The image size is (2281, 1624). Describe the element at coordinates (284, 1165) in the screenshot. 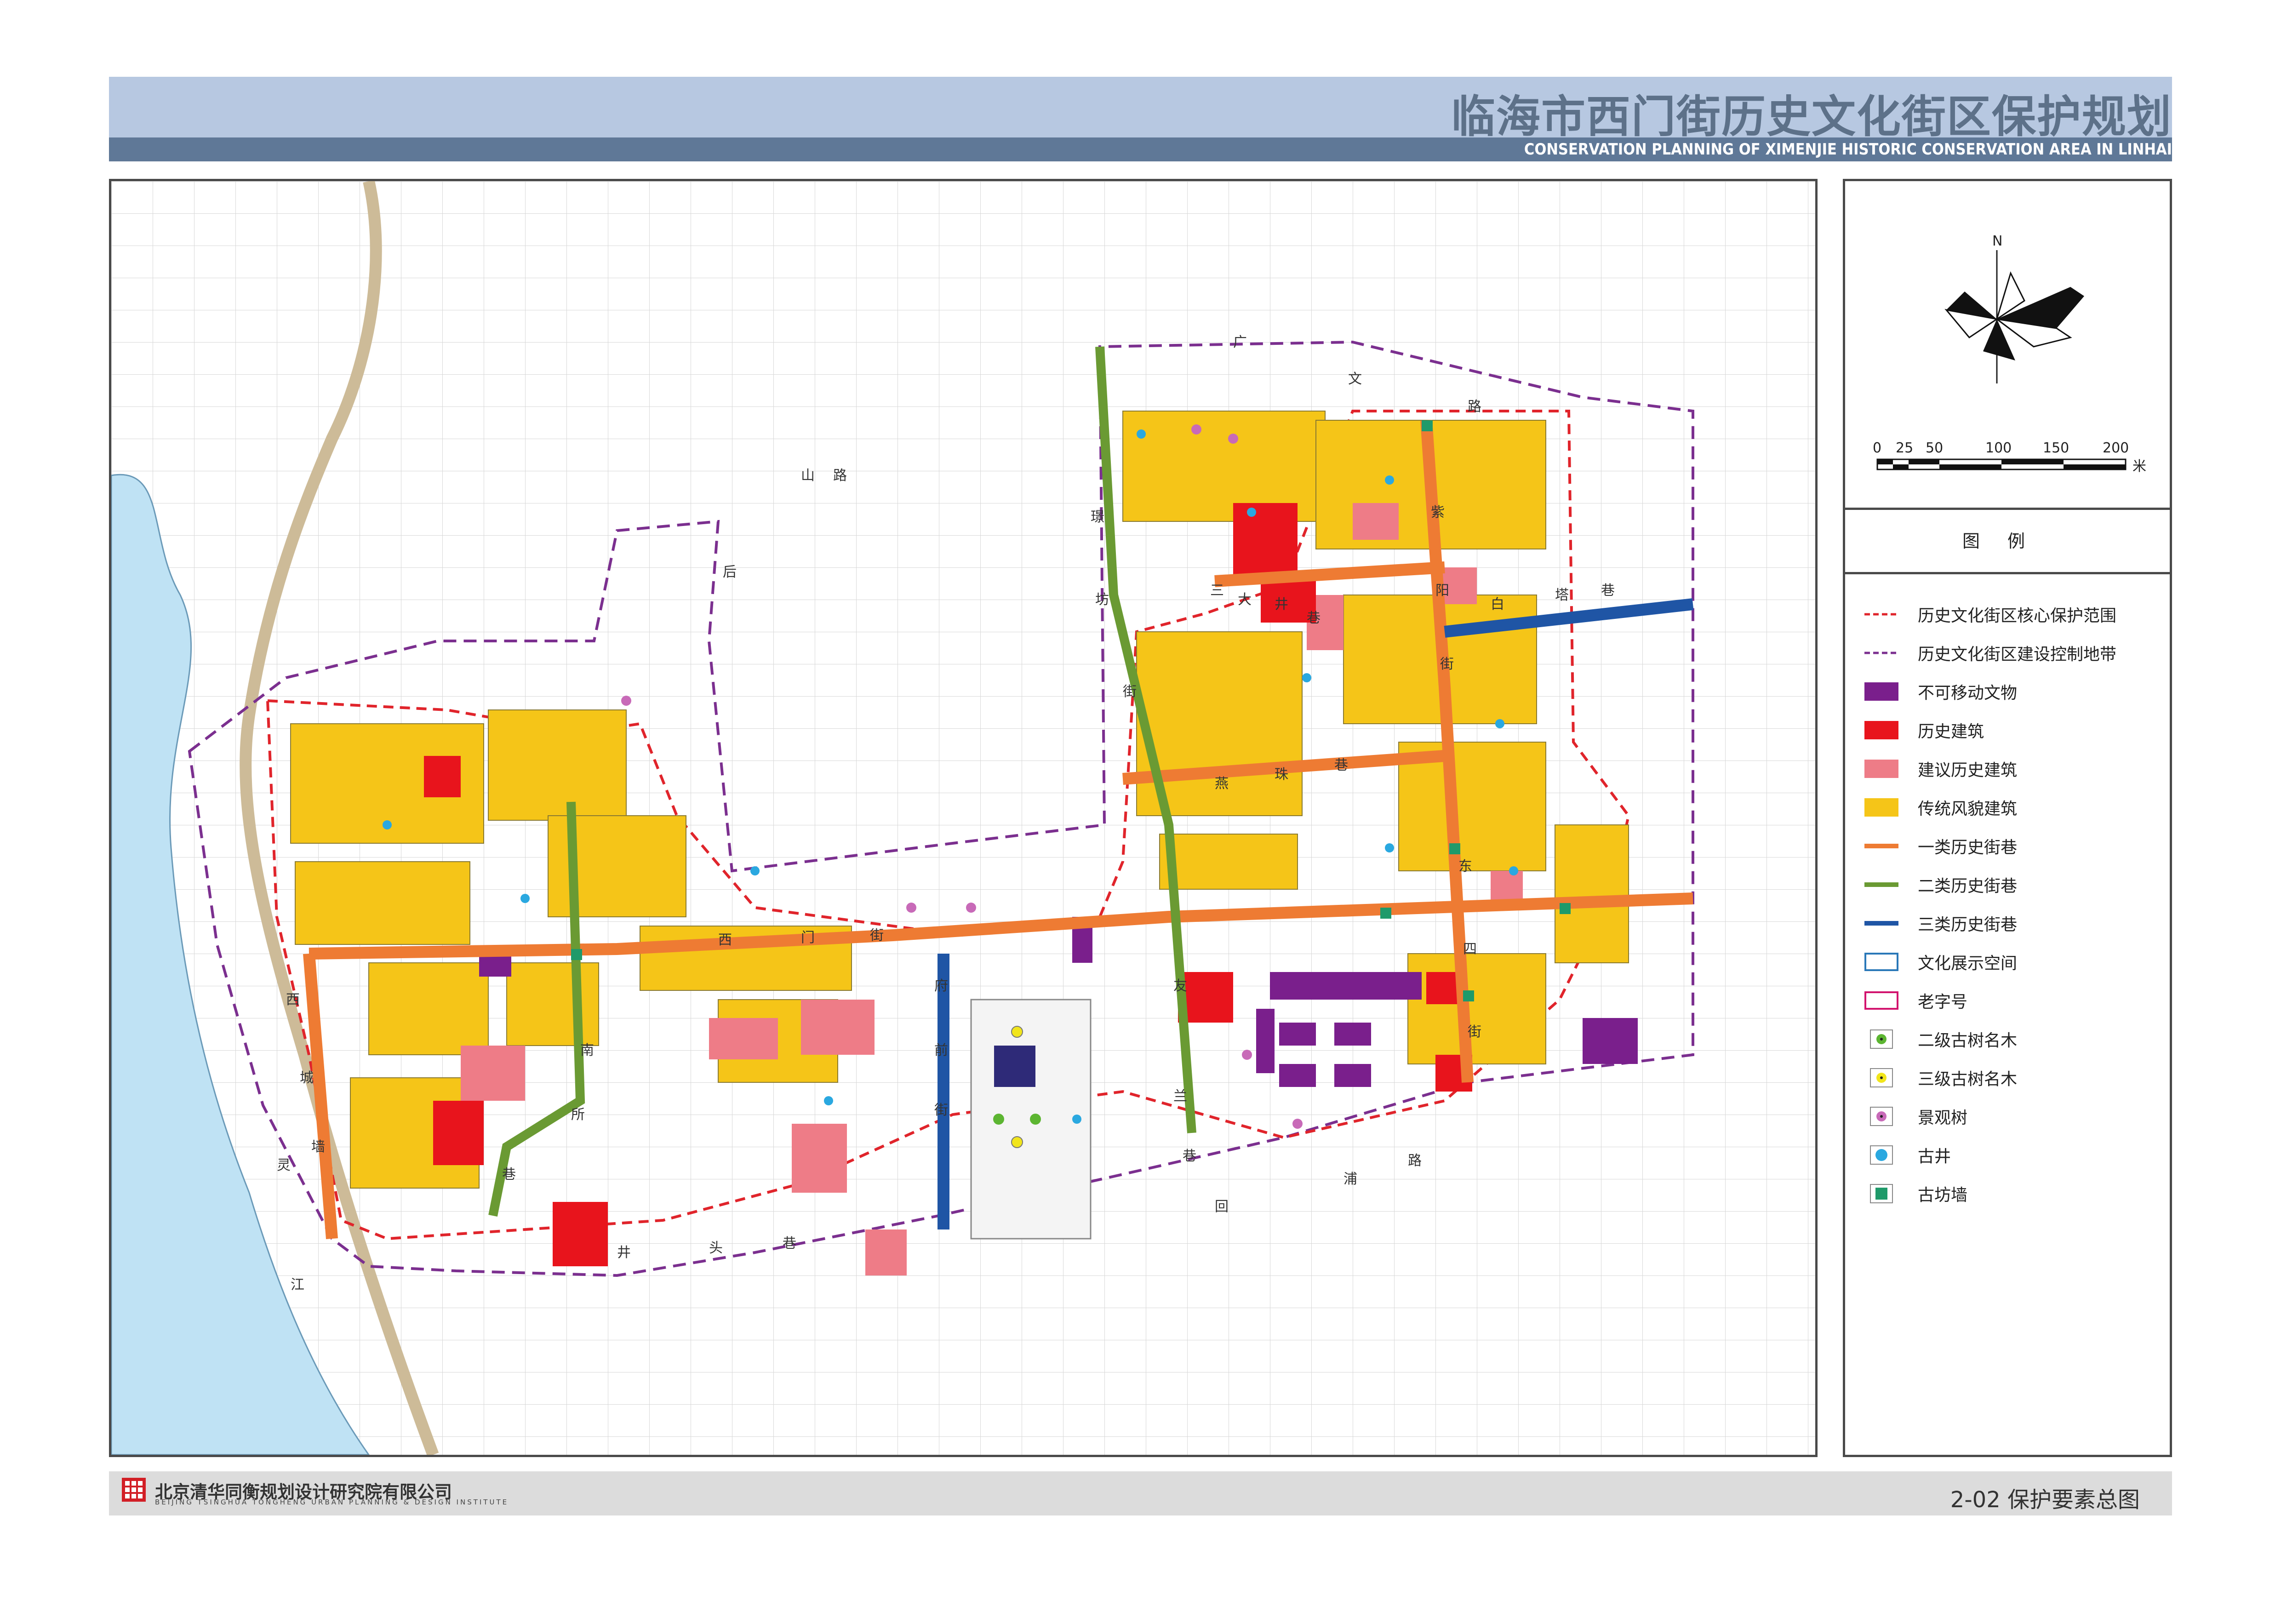

I see `river-label: 灵` at that location.